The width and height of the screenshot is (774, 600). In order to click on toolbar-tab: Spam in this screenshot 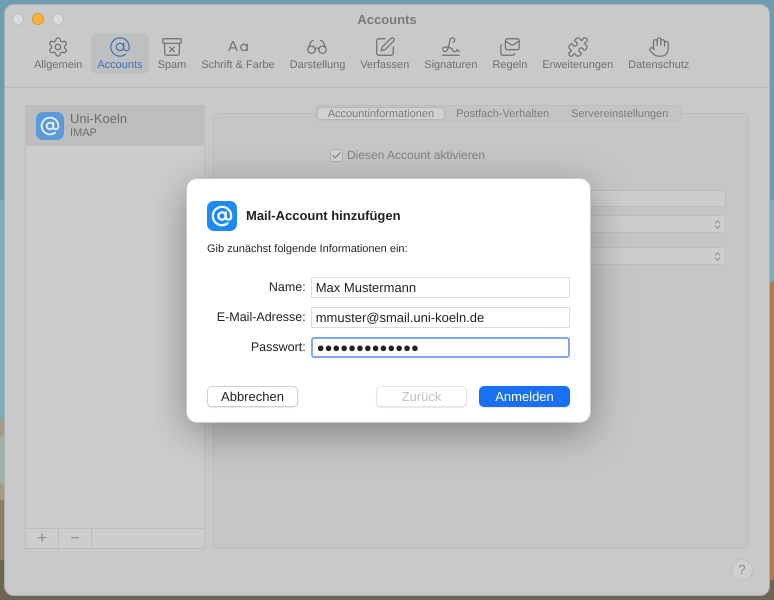, I will do `click(172, 53)`.